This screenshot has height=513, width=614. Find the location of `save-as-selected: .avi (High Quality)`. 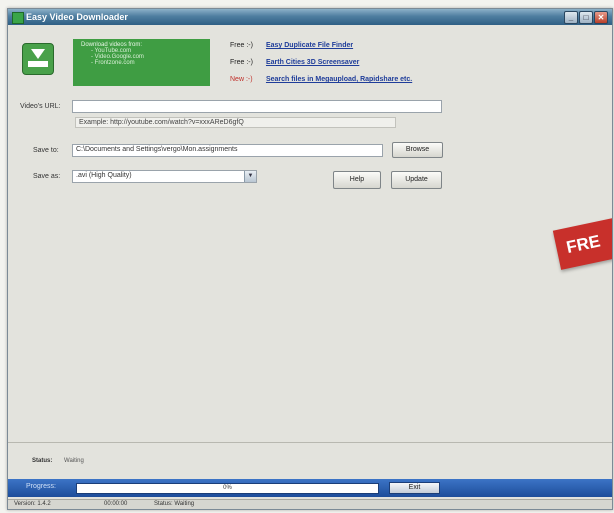

save-as-selected: .avi (High Quality) is located at coordinates (104, 175).